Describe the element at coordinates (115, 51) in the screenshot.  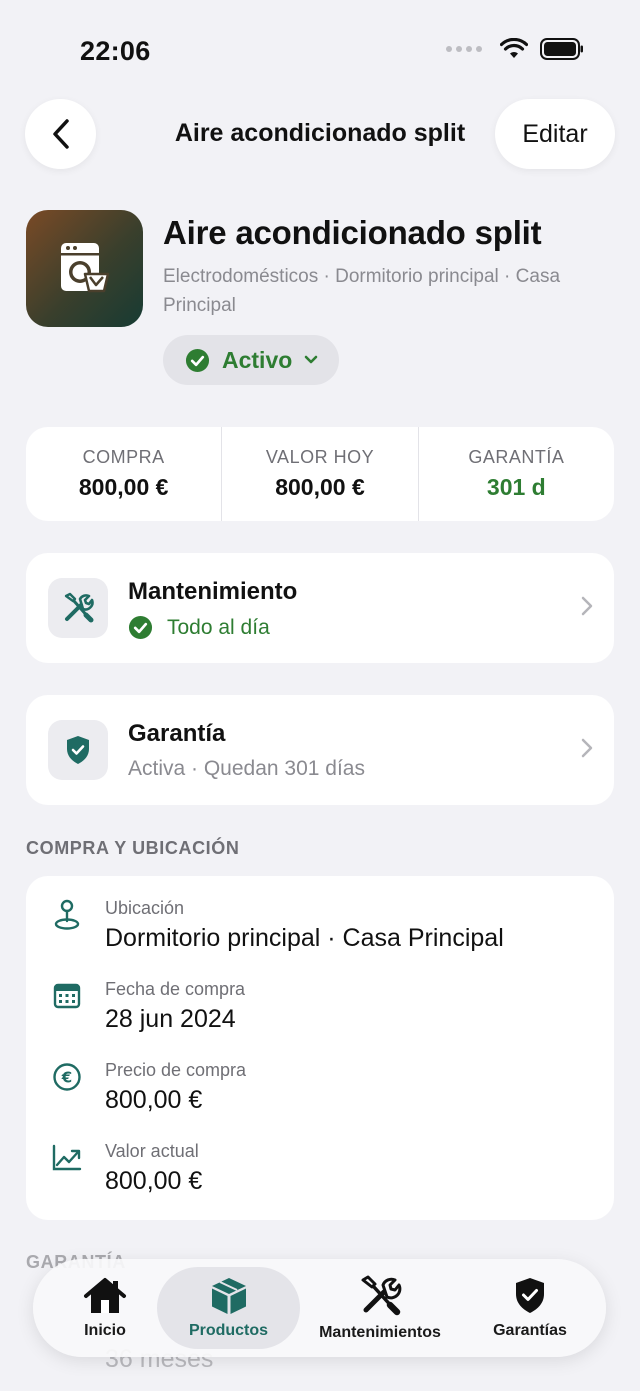
I see `status-time: 22:06` at that location.